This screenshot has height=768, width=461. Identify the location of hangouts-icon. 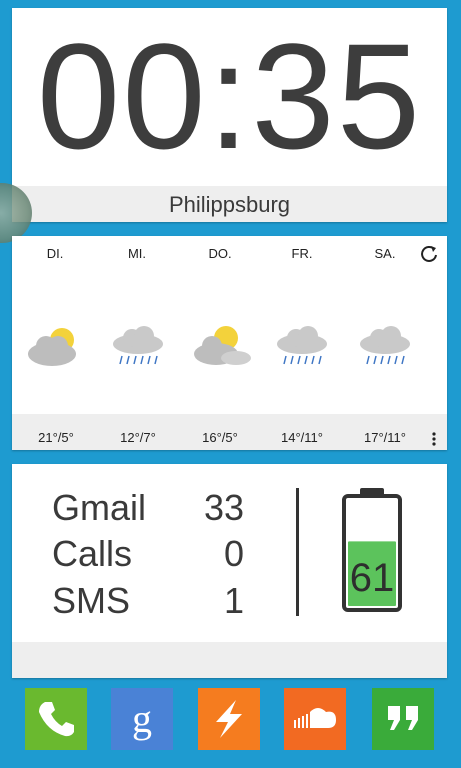
(403, 719).